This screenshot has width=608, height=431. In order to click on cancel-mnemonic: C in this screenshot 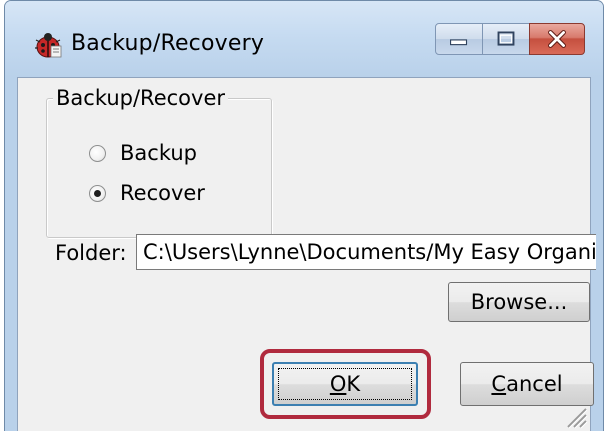, I will do `click(499, 384)`.